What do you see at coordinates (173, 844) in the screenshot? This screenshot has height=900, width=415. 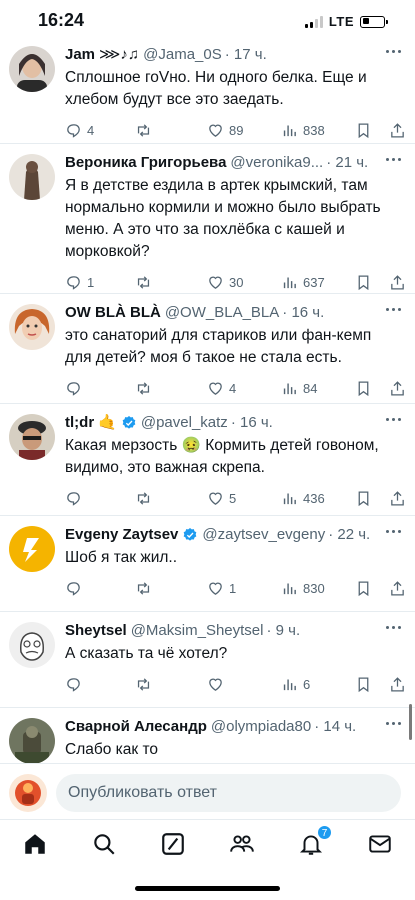 I see `nav-grok` at bounding box center [173, 844].